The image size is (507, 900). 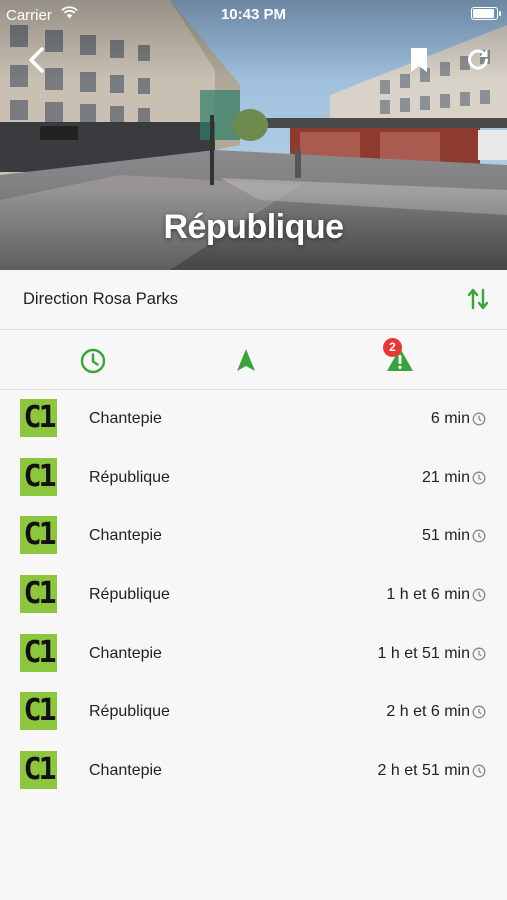 I want to click on chevron-left-icon, so click(x=37, y=60).